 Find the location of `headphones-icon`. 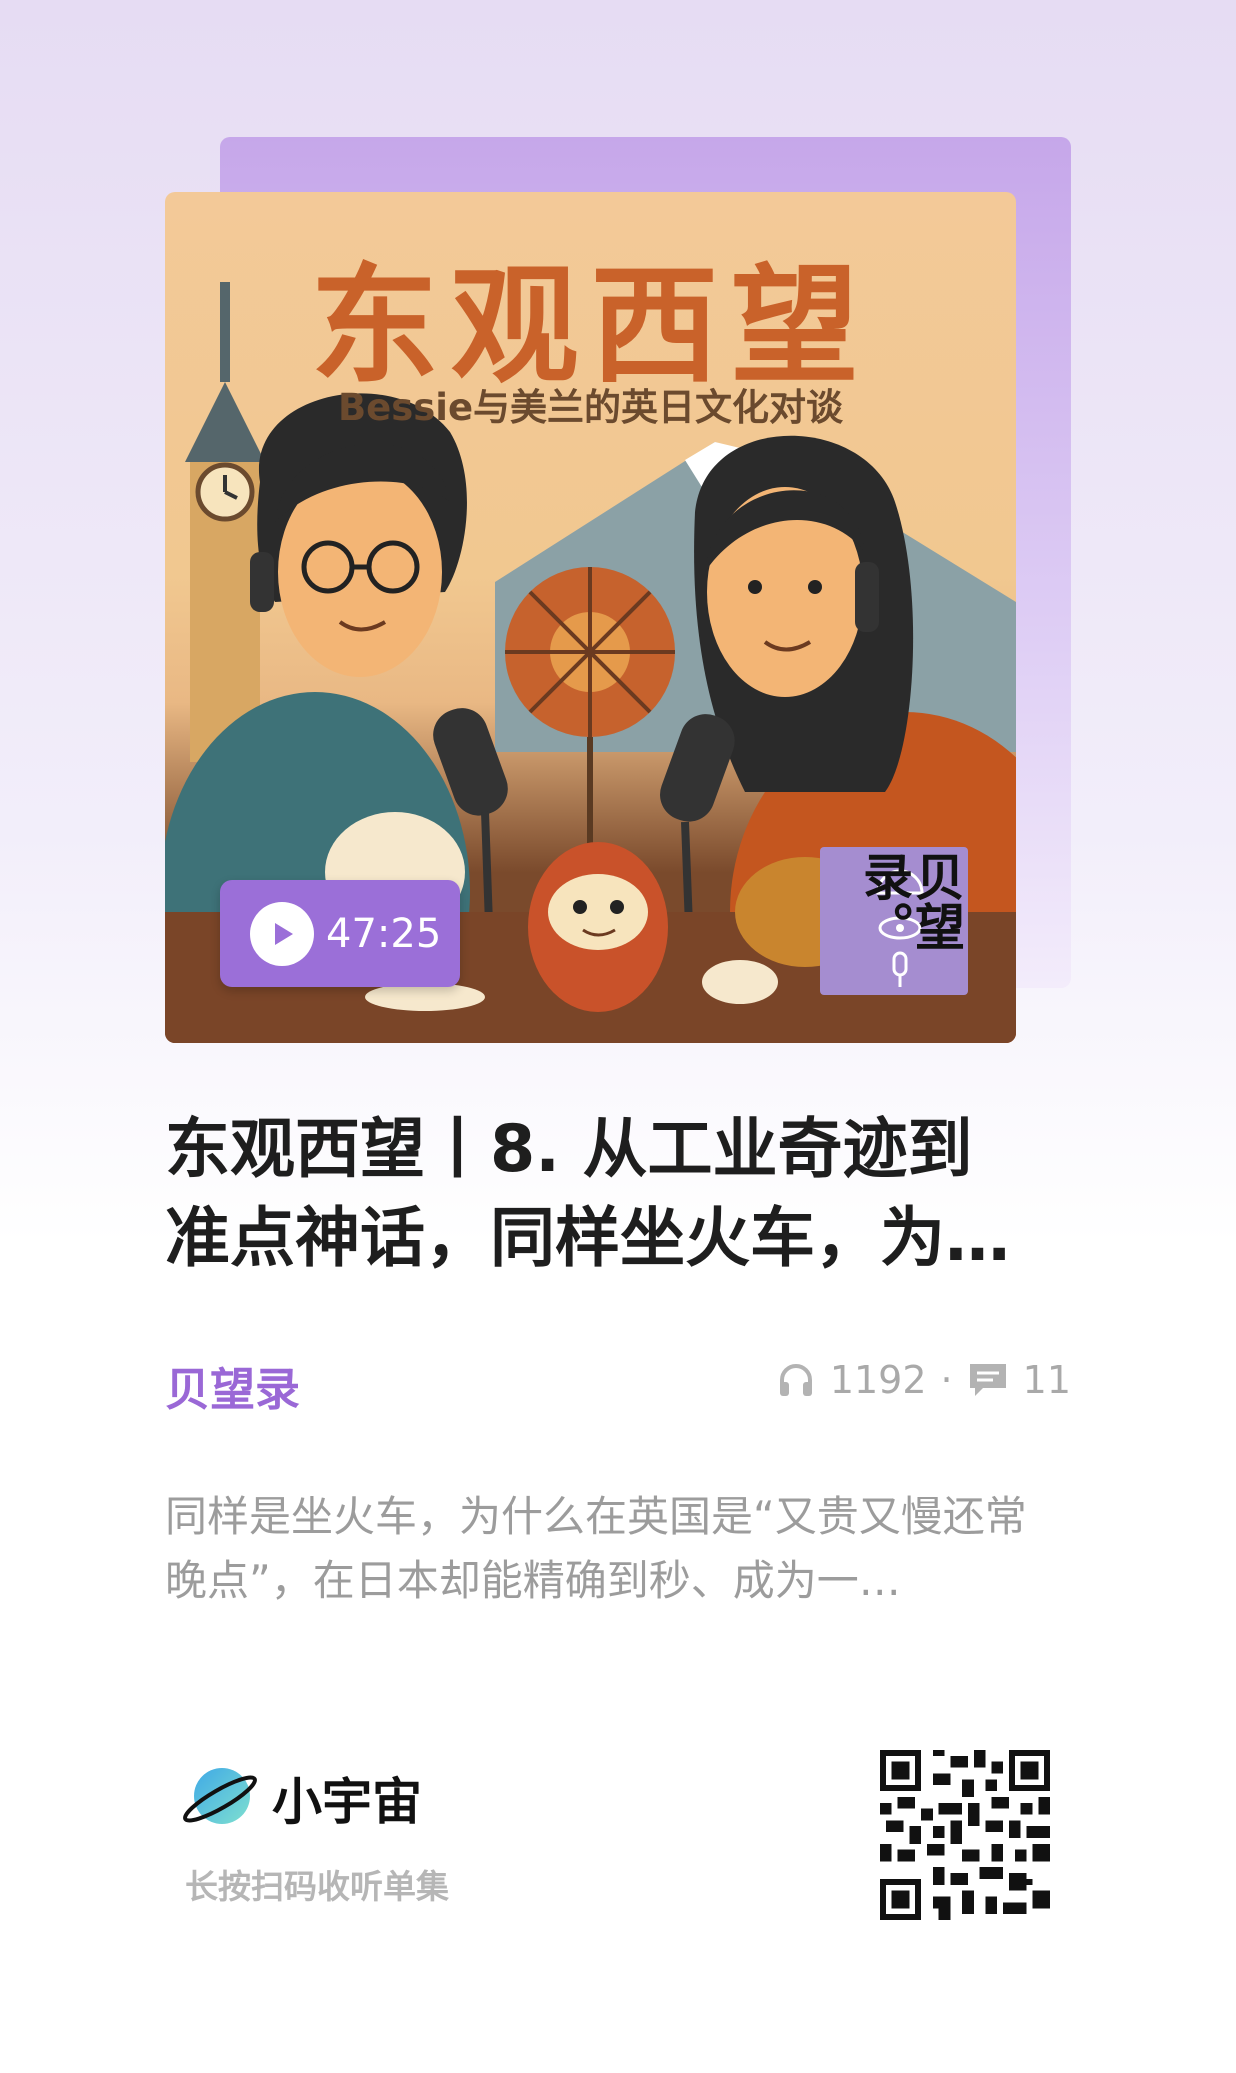

headphones-icon is located at coordinates (795, 1380).